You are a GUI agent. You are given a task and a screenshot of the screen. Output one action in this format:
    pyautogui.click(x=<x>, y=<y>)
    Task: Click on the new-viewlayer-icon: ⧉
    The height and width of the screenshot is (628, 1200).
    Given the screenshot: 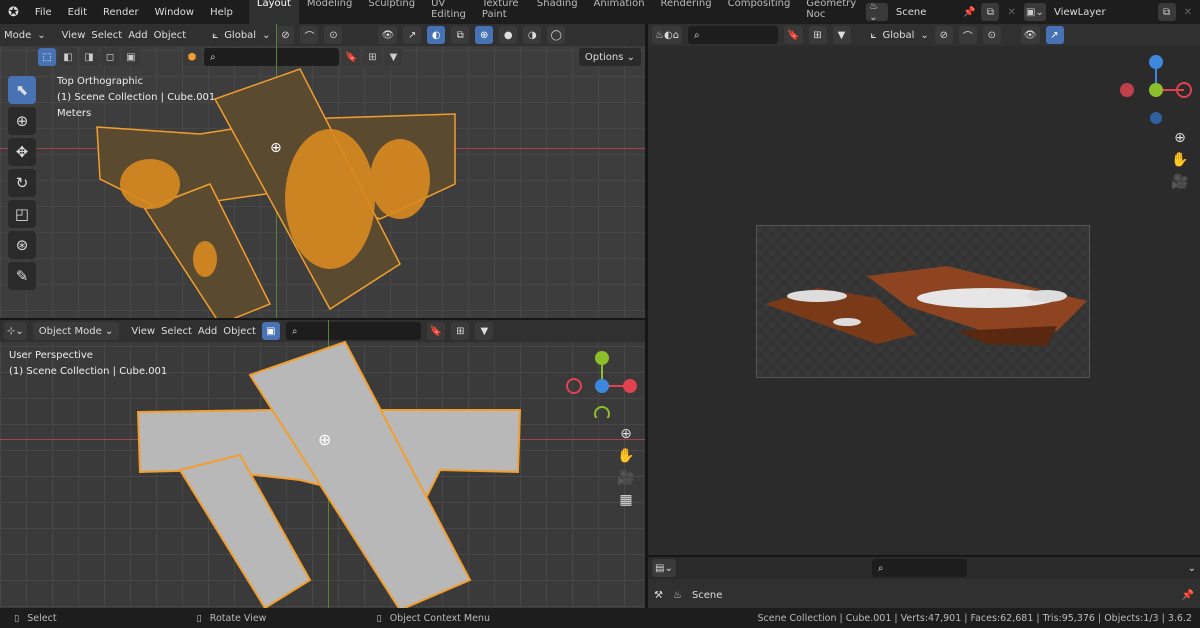 What is the action you would take?
    pyautogui.click(x=1166, y=12)
    